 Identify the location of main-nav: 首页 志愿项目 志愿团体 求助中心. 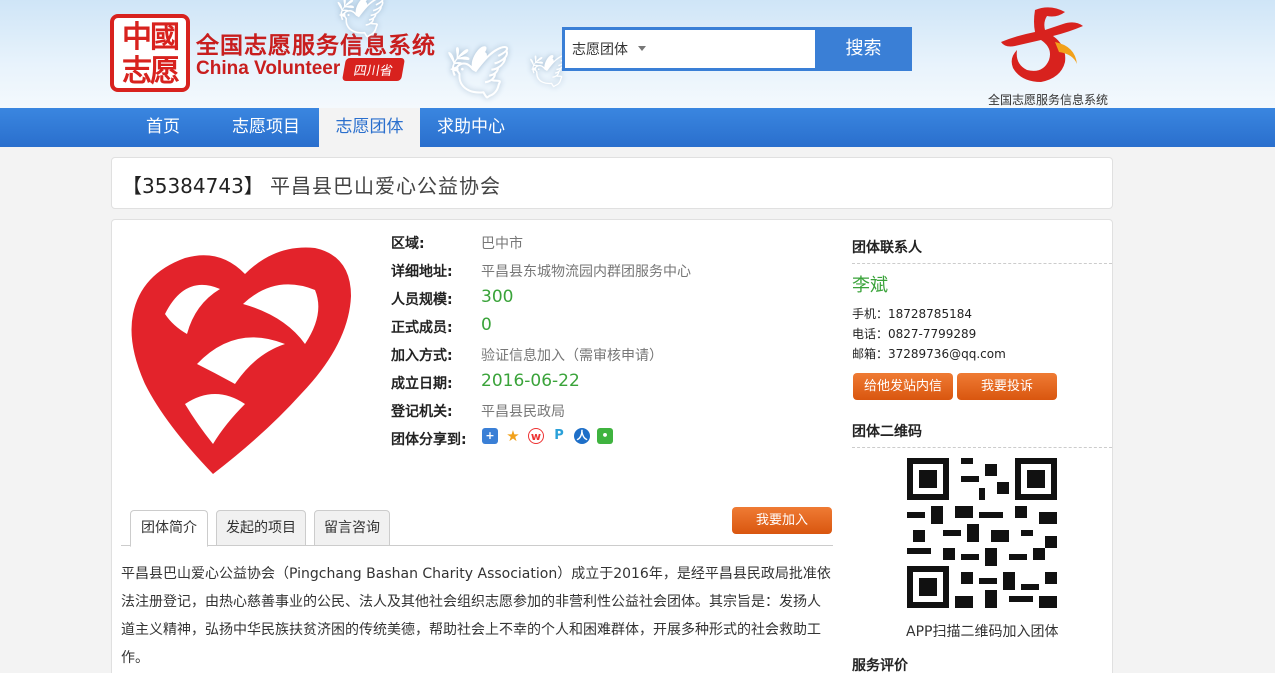
(637, 127).